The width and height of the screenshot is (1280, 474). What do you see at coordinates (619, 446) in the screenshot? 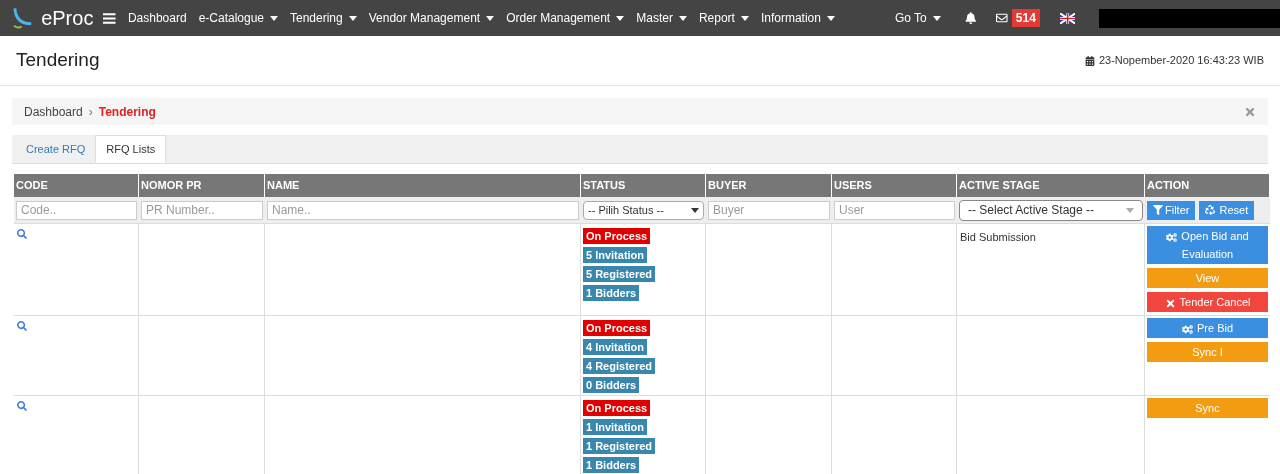
I see `status-badge: 1 Registered` at bounding box center [619, 446].